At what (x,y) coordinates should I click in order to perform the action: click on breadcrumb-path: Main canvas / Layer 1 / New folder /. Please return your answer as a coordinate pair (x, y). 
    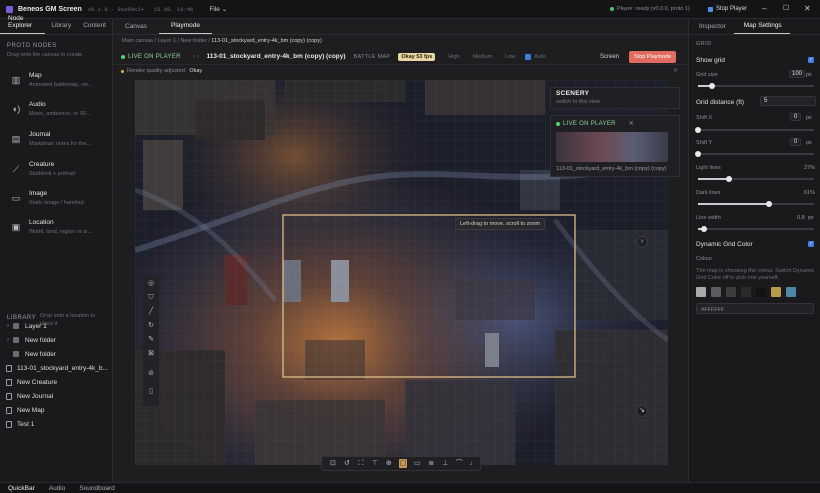
    Looking at the image, I should click on (166, 41).